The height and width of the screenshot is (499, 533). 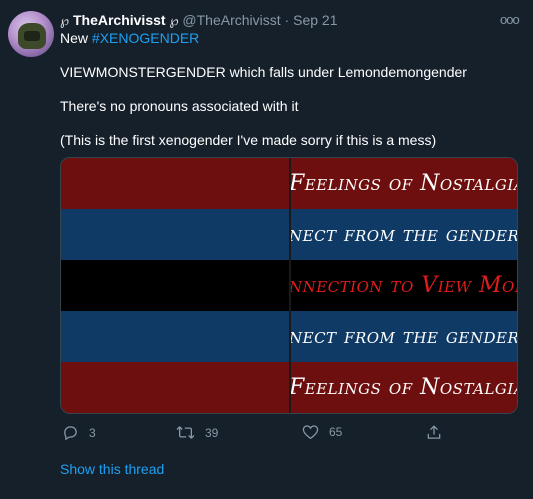 I want to click on hashtag-link: #XENOGENDER, so click(x=145, y=38).